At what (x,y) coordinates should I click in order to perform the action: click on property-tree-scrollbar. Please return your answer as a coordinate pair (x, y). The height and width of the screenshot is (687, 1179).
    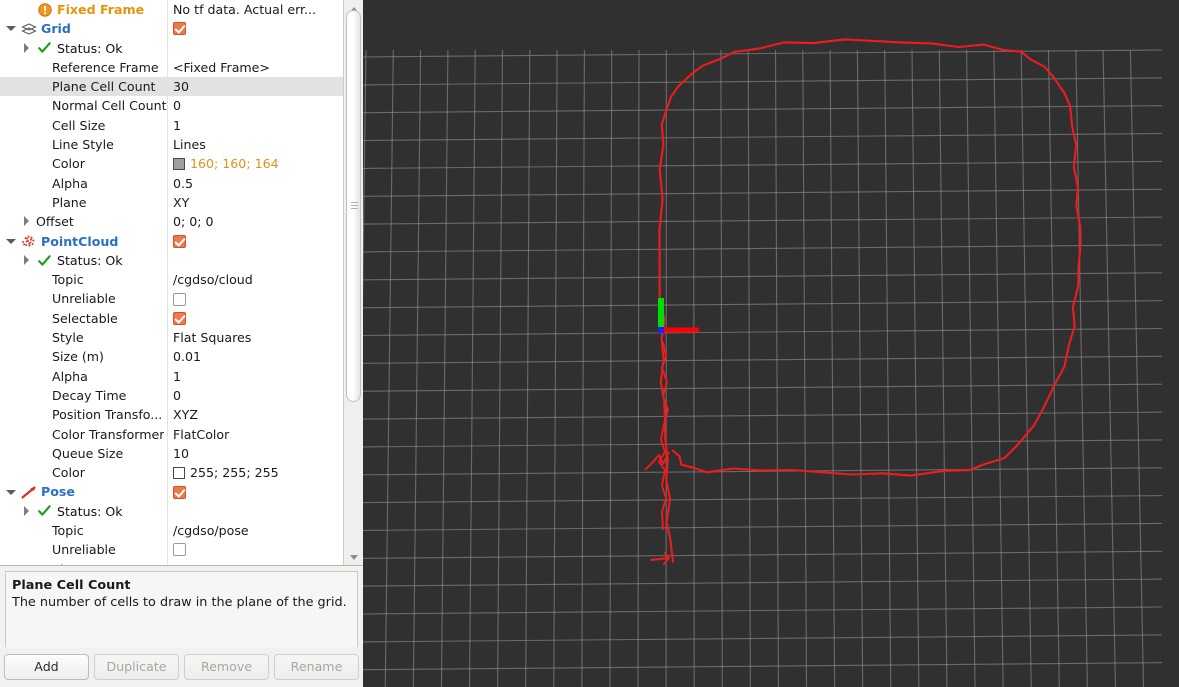
    Looking at the image, I should click on (353, 282).